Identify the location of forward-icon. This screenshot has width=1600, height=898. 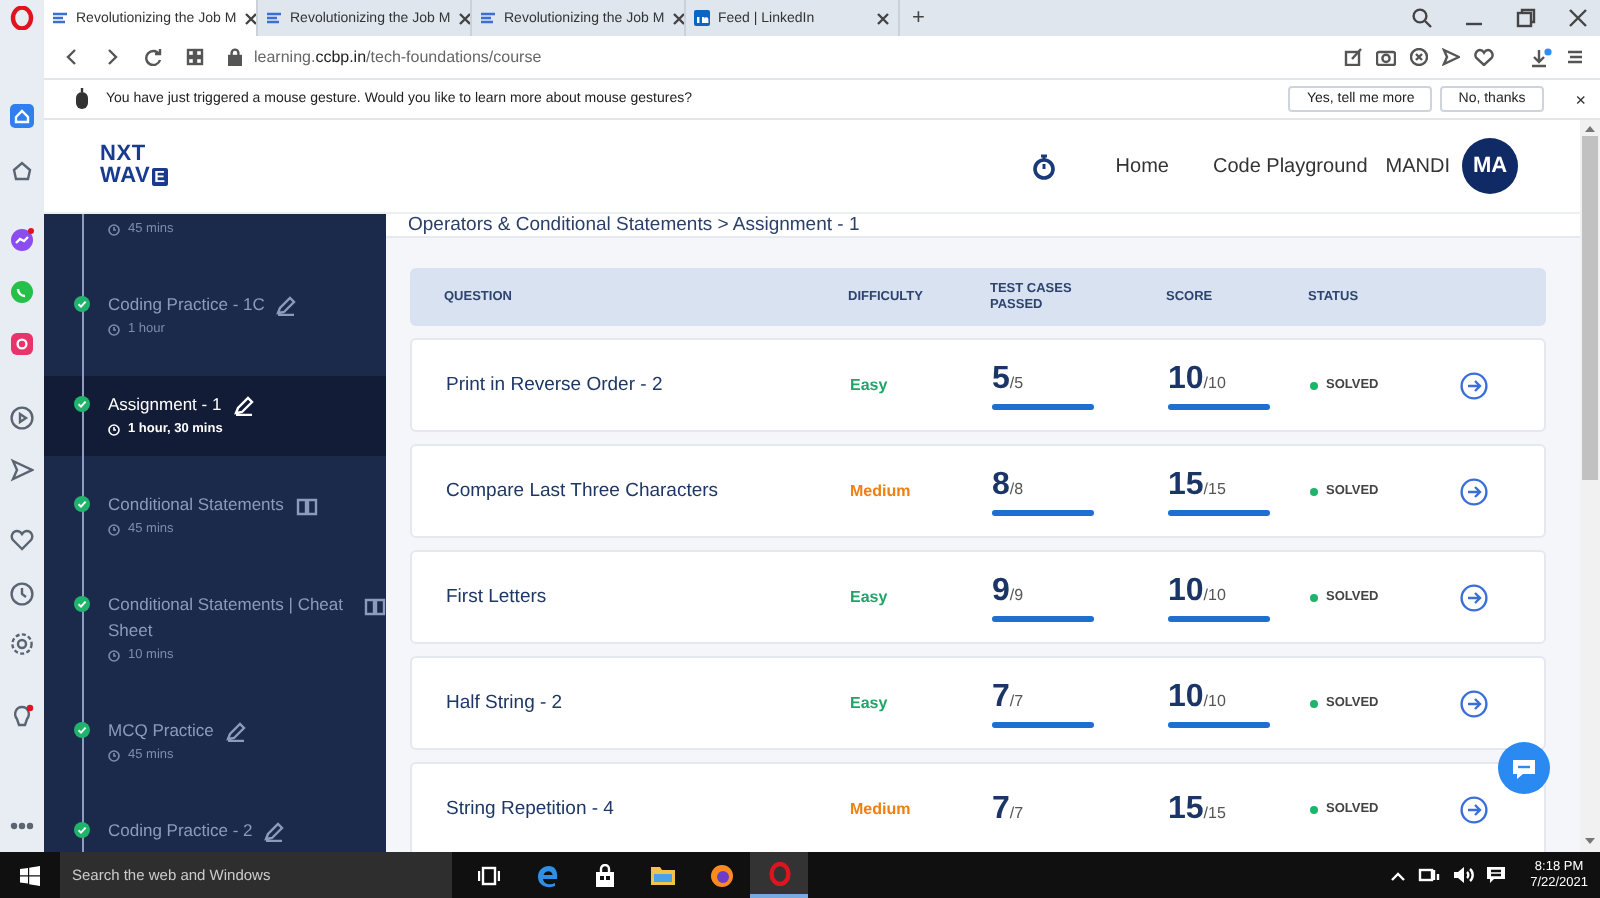
(112, 57).